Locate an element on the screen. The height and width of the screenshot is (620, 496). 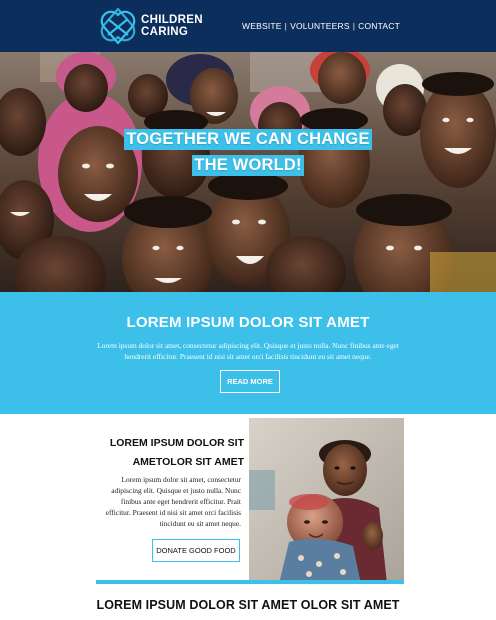
nav-contact-link: CONTACT is located at coordinates (379, 26).